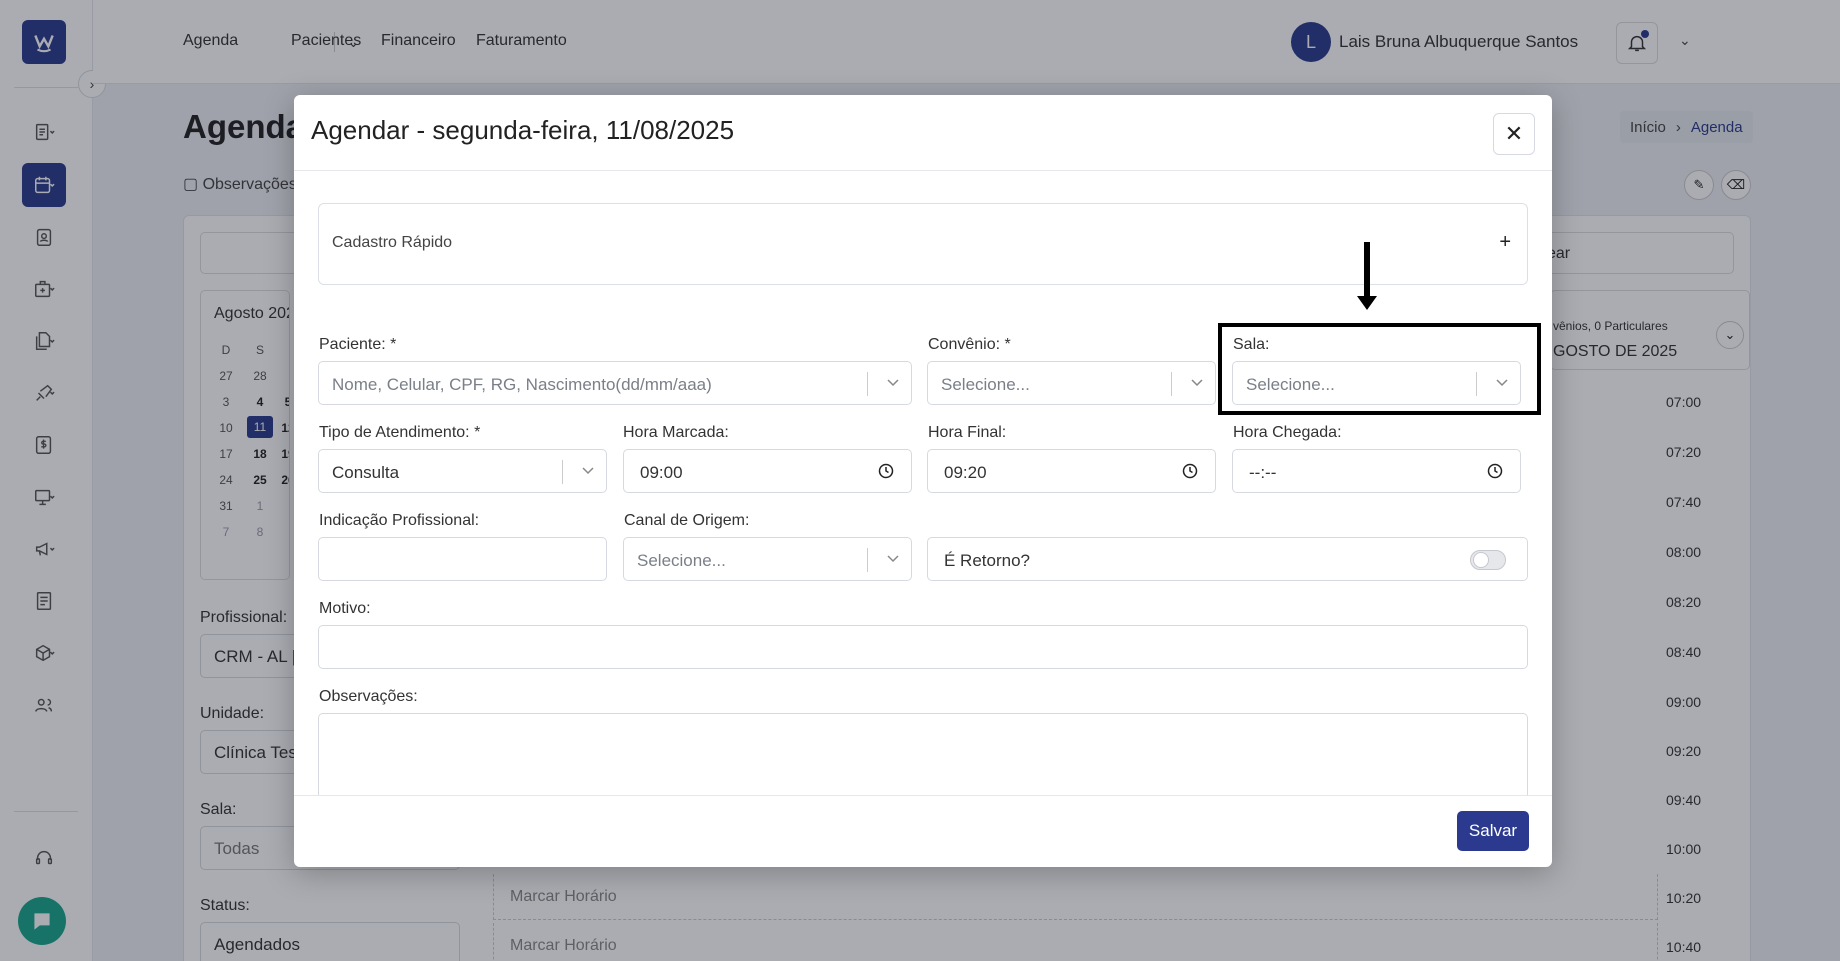  What do you see at coordinates (1367, 271) in the screenshot?
I see `annotation-arrow-shaft` at bounding box center [1367, 271].